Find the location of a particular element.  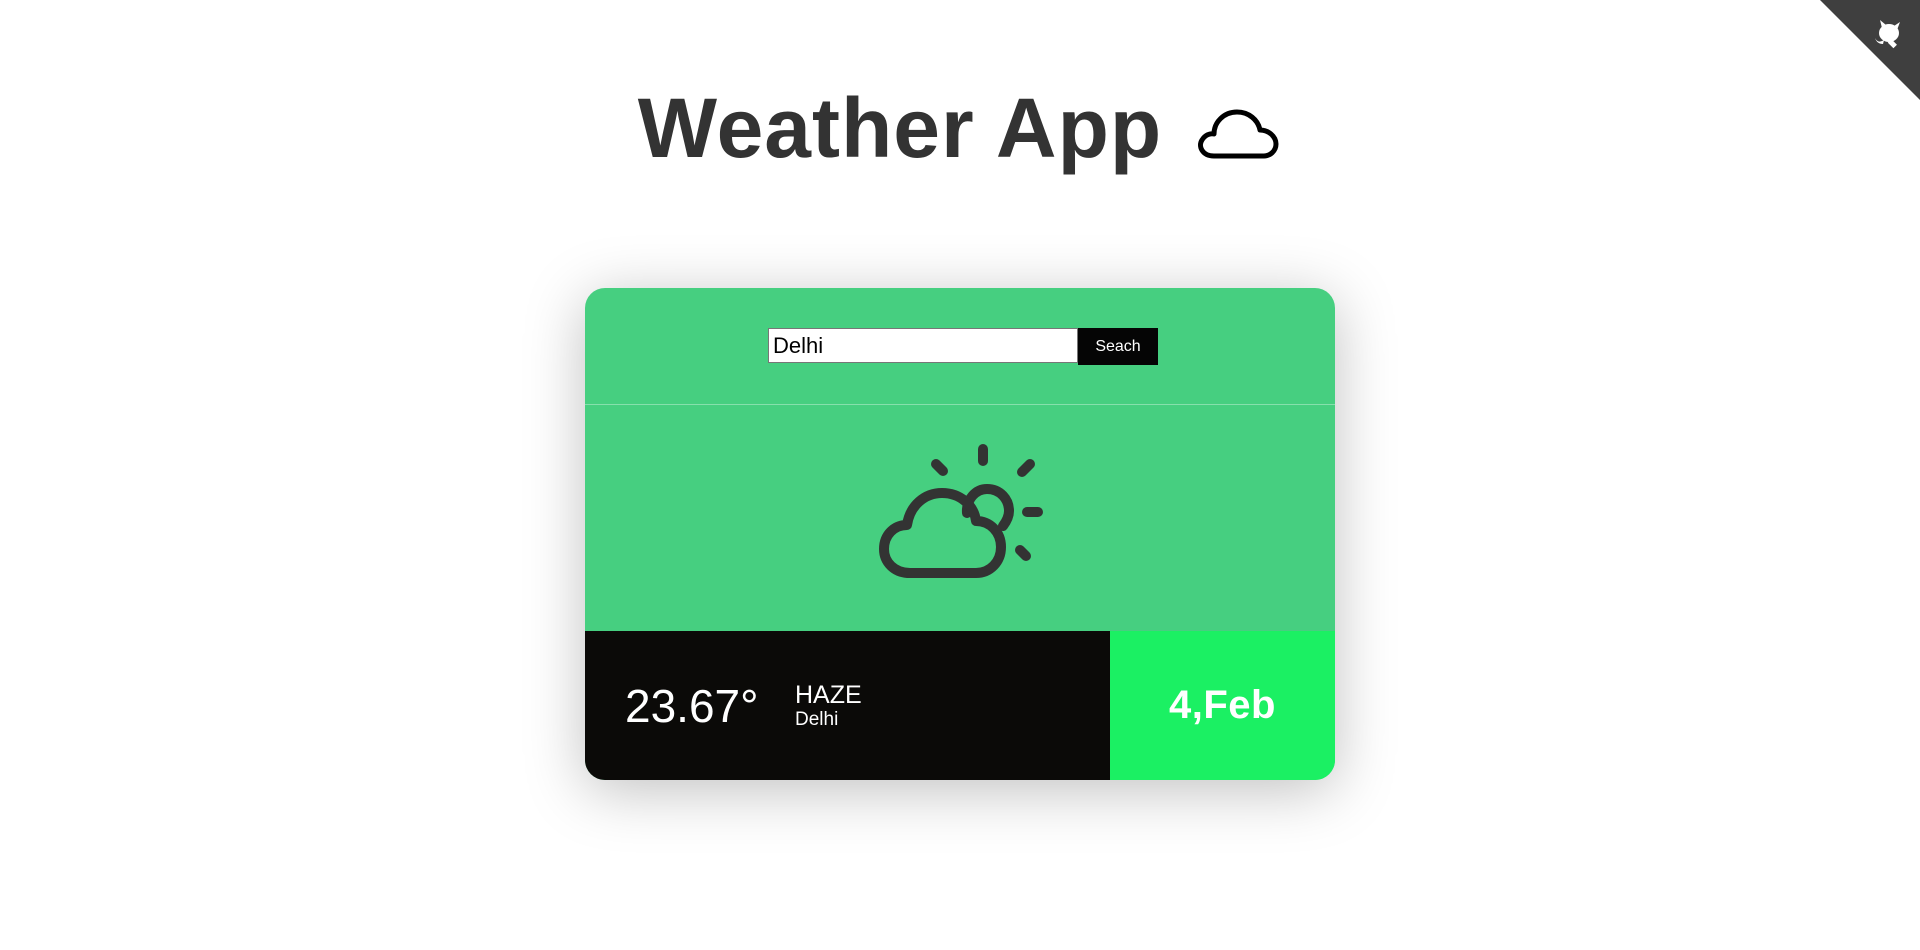

weather-info-bar: 23.67° HAZE Delhi 4,Feb is located at coordinates (960, 705).